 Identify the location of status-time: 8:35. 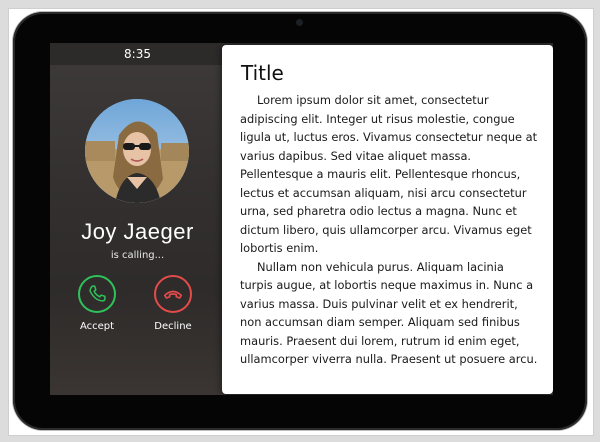
(137, 54).